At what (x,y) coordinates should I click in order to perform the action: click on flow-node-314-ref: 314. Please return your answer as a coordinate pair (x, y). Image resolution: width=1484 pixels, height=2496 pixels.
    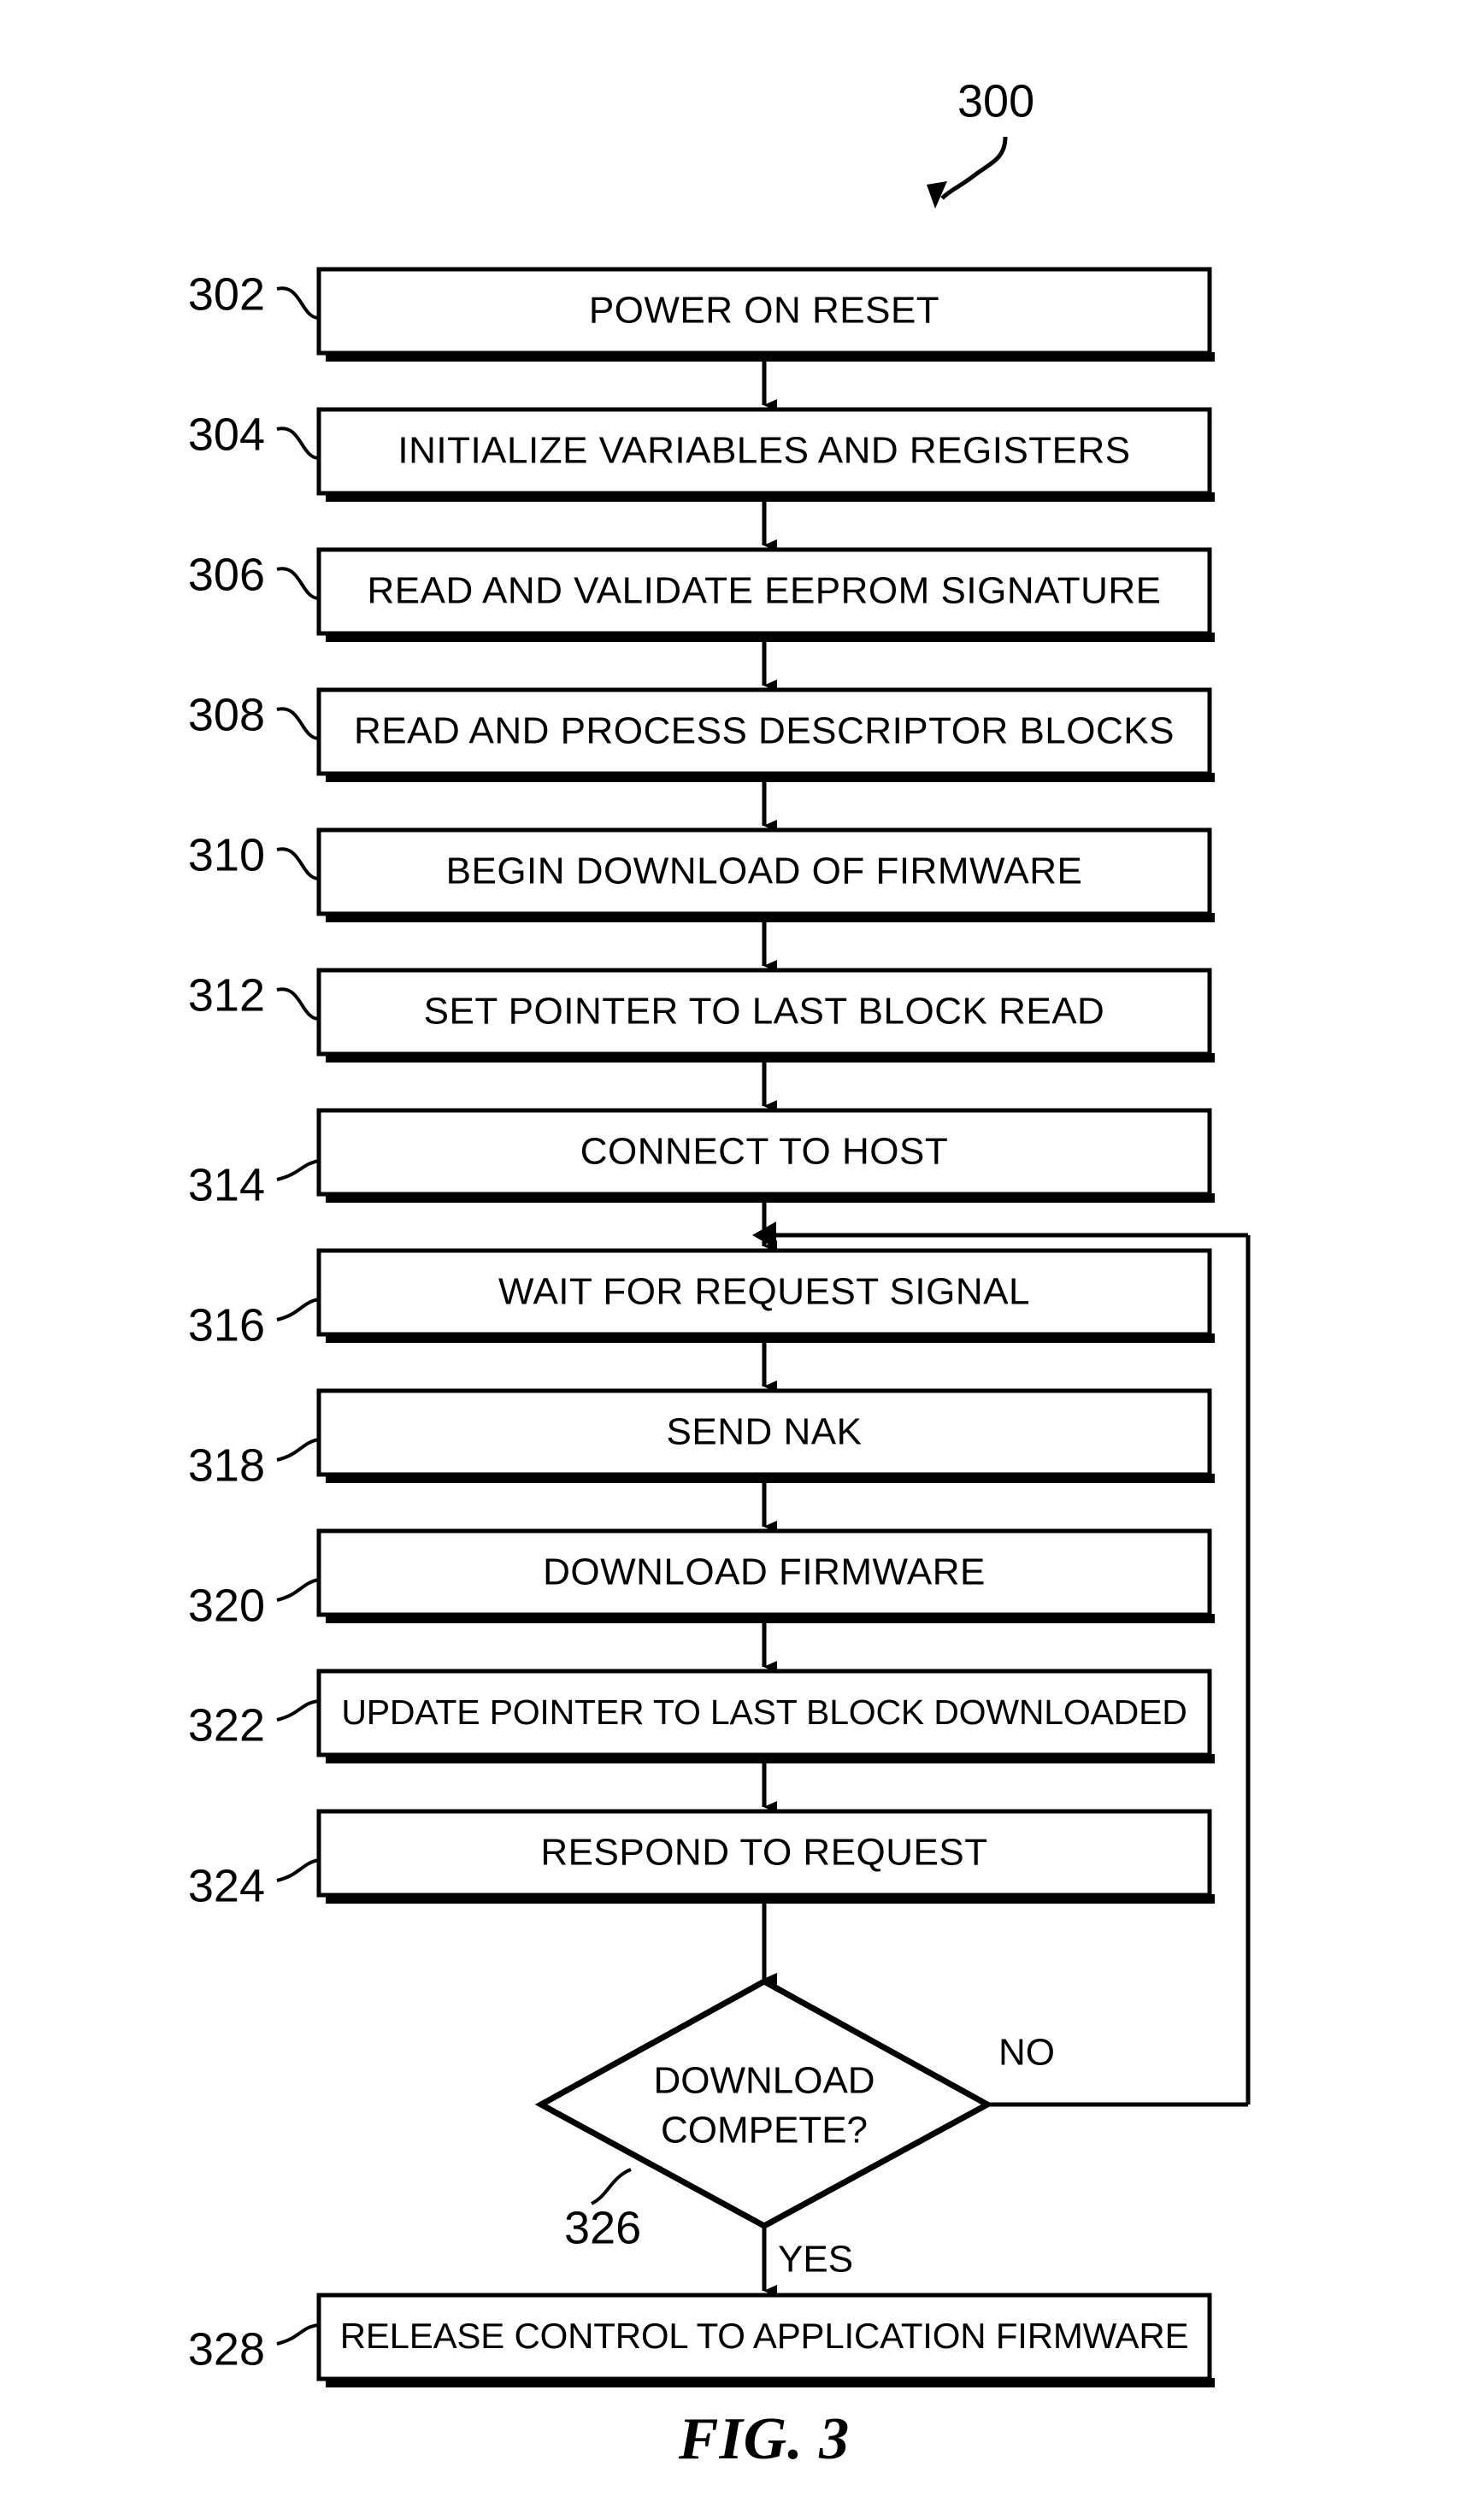
    Looking at the image, I should click on (226, 1185).